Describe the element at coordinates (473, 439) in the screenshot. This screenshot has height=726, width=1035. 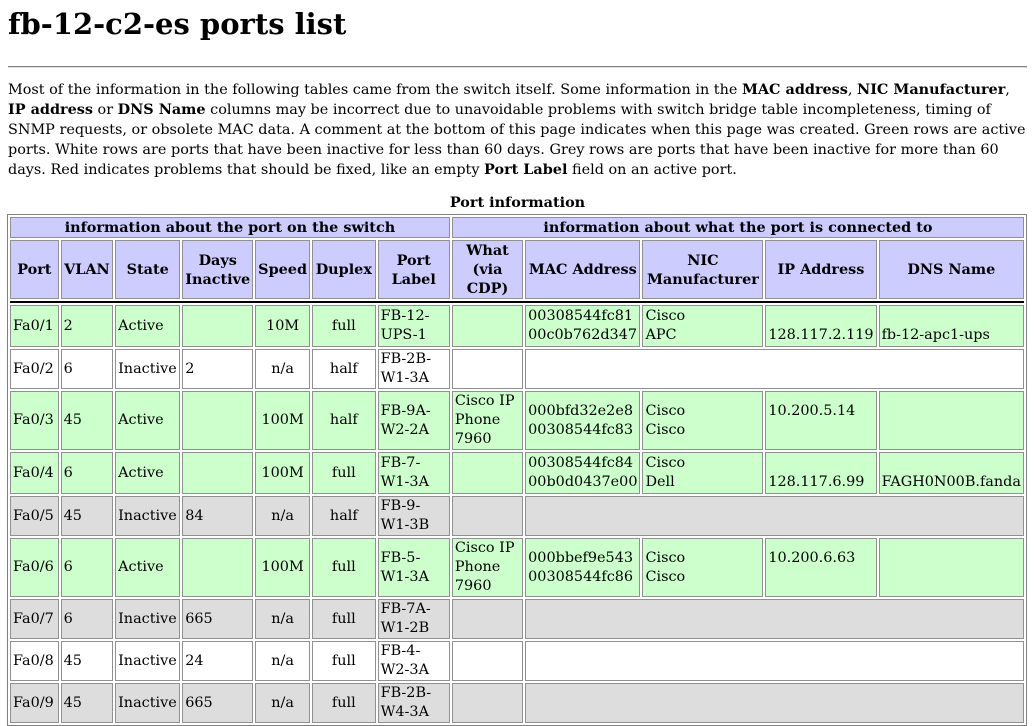
I see `what-cell-line: 7960` at that location.